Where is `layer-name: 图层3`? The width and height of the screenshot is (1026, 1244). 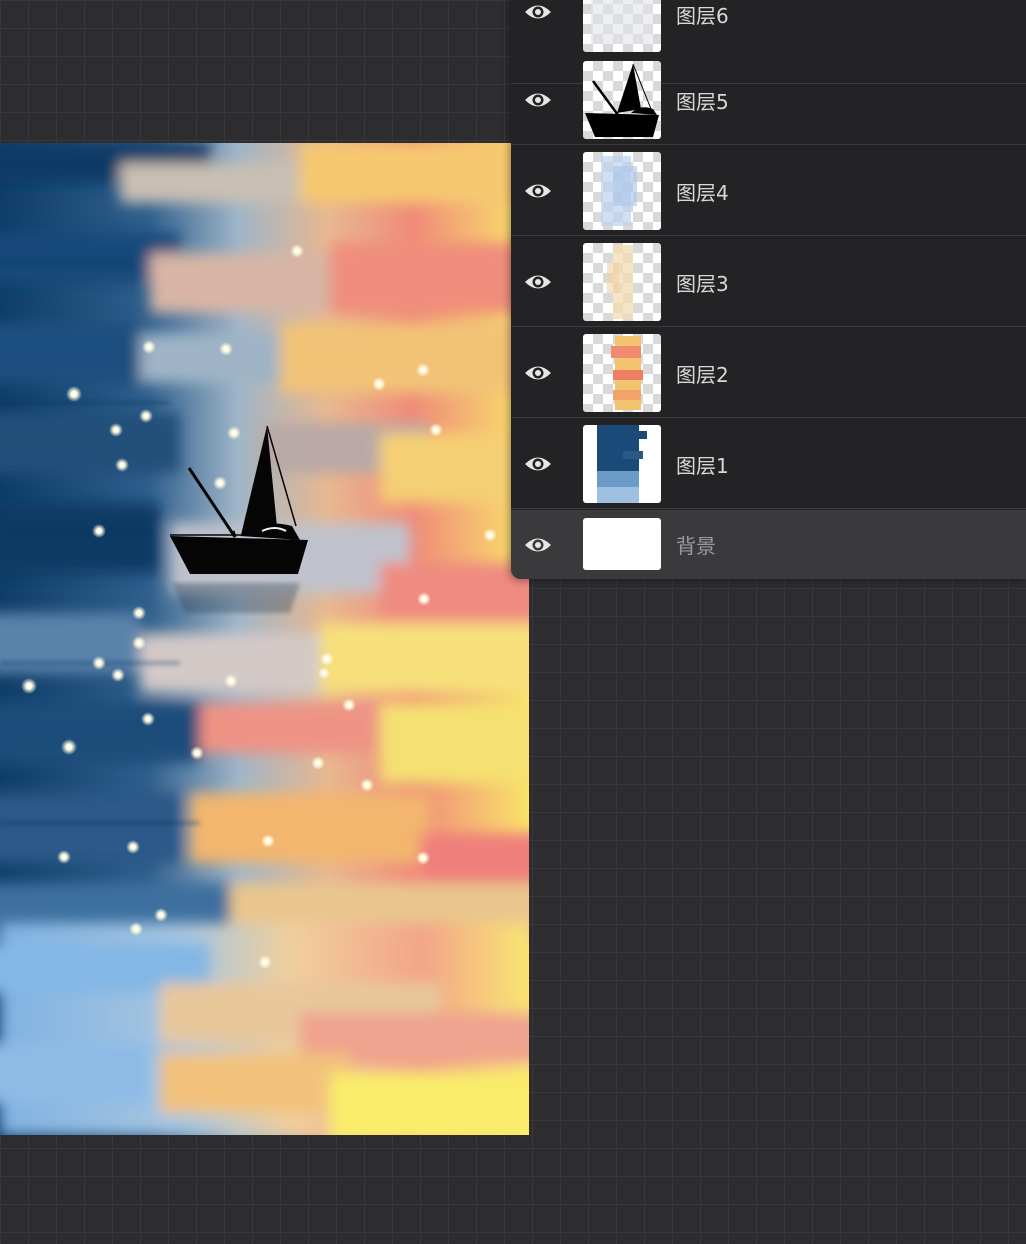 layer-name: 图层3 is located at coordinates (702, 284).